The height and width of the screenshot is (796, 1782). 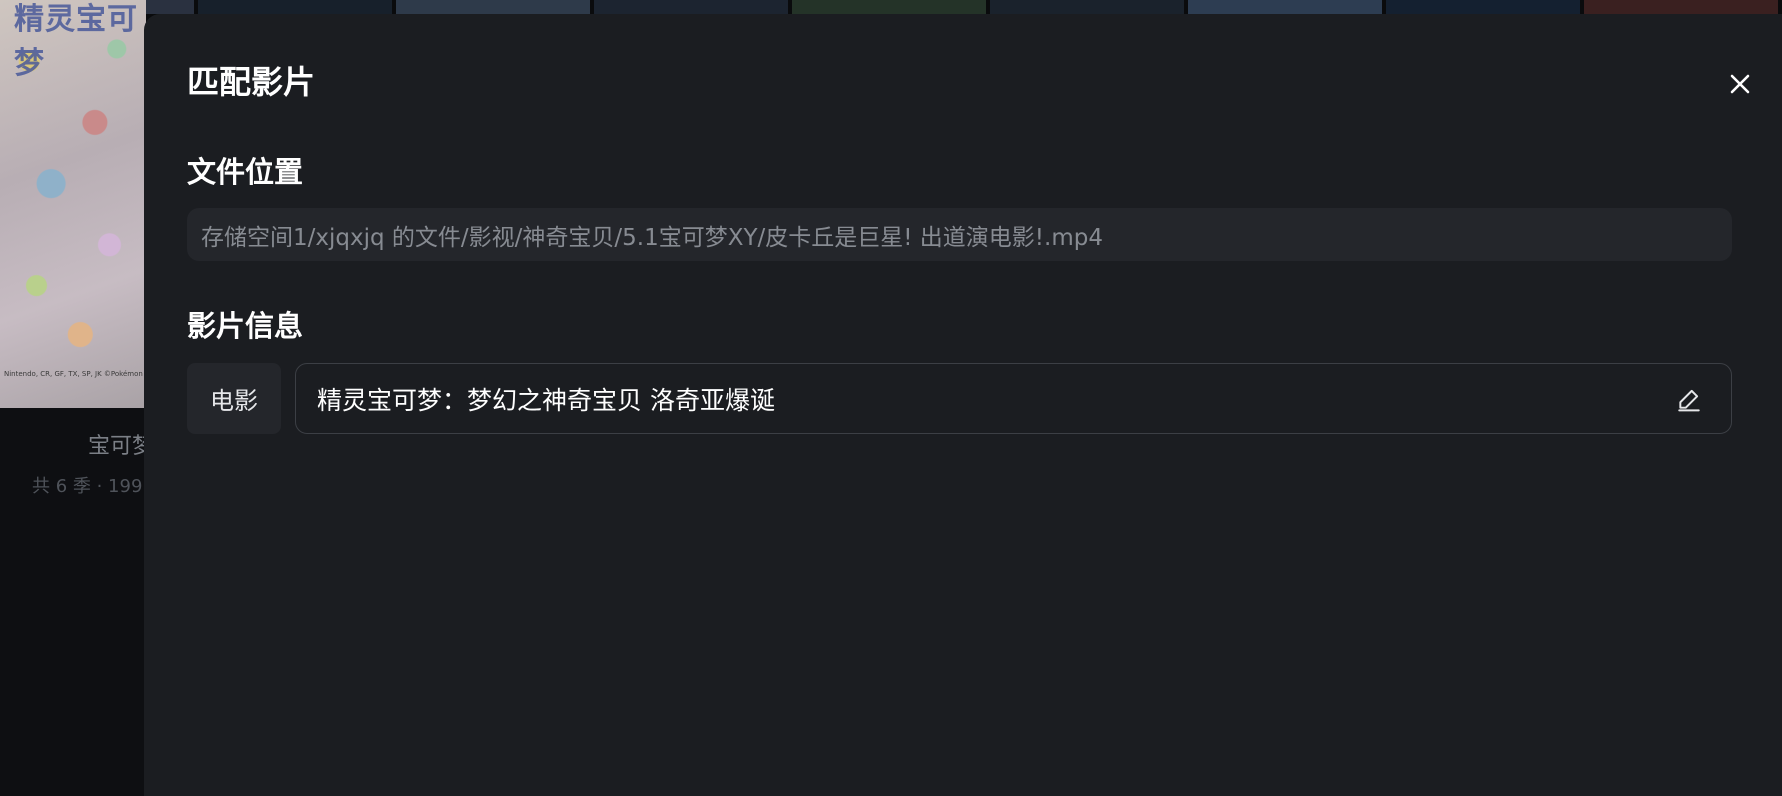 I want to click on movie-info-heading: 影片信息, so click(x=245, y=326).